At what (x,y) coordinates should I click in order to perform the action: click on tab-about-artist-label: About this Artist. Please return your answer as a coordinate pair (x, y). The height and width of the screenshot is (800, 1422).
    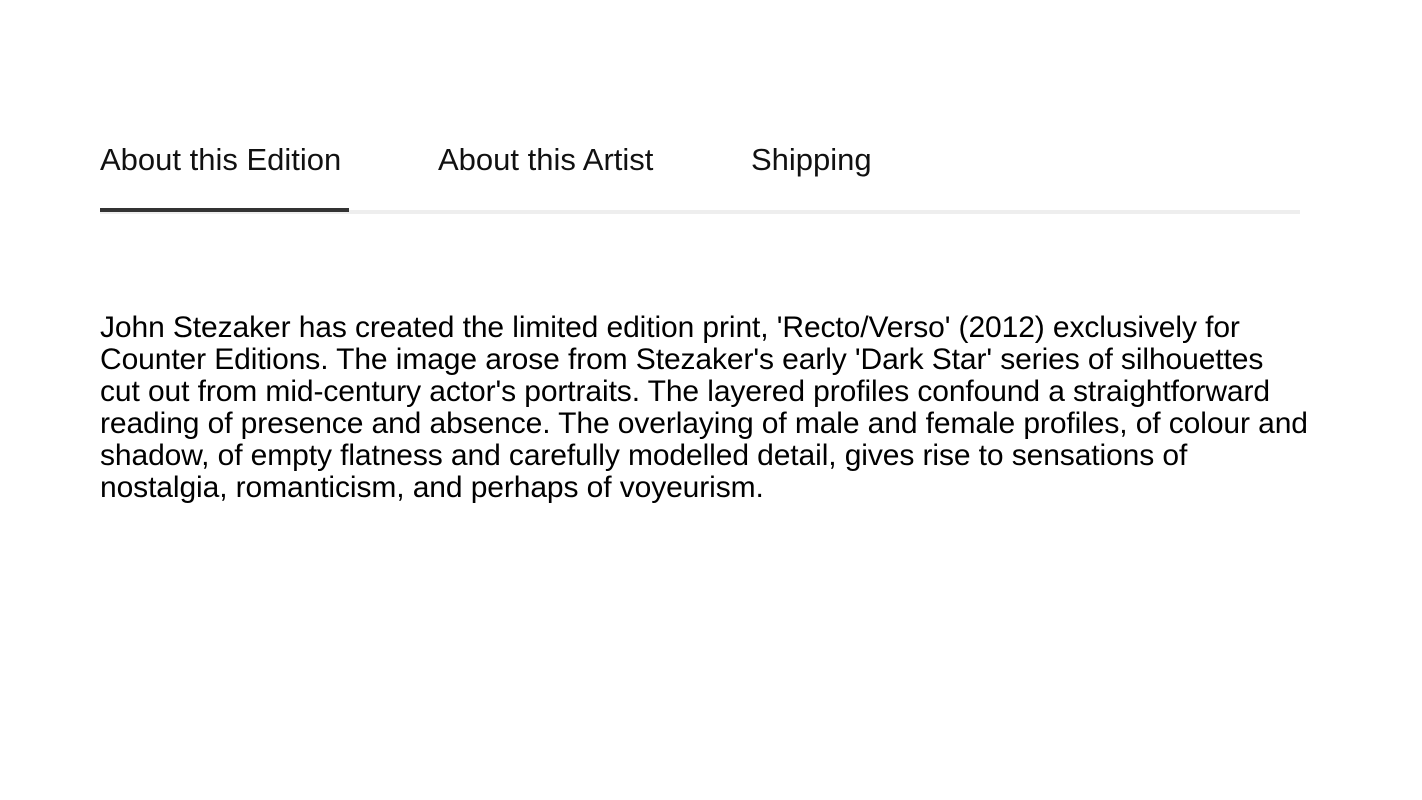
    Looking at the image, I should click on (546, 159).